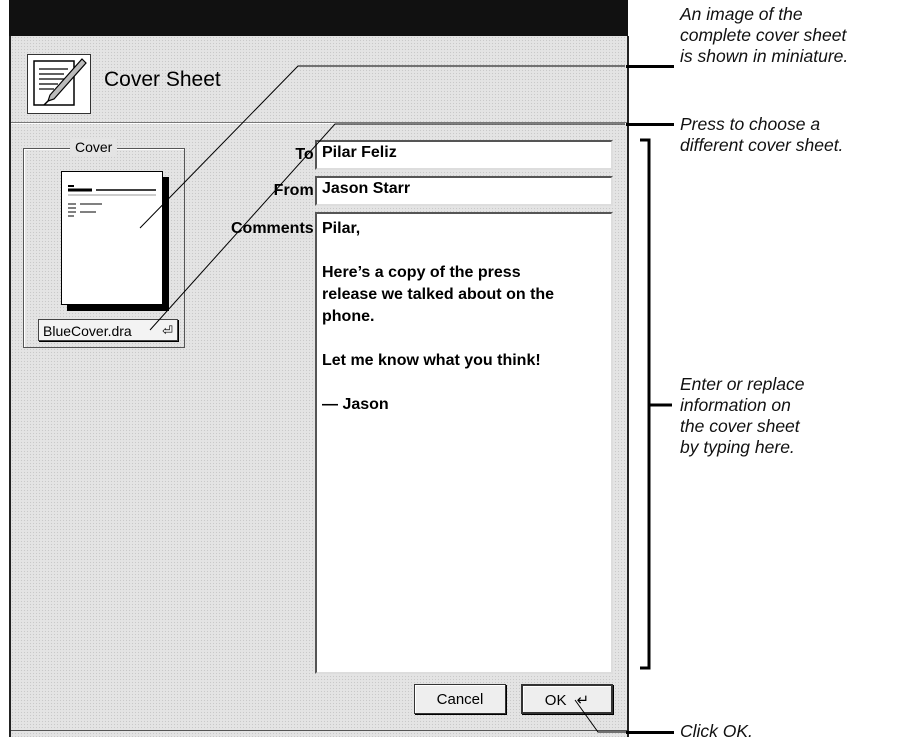 The width and height of the screenshot is (901, 742). I want to click on callout-click-ok: Click OK., so click(716, 731).